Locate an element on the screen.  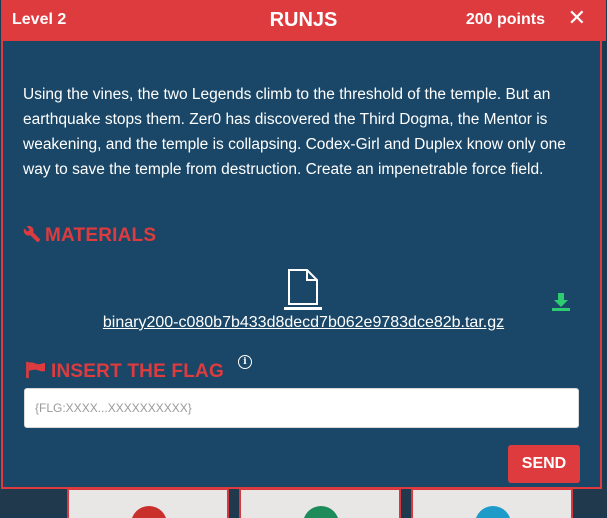
download-icon is located at coordinates (561, 302).